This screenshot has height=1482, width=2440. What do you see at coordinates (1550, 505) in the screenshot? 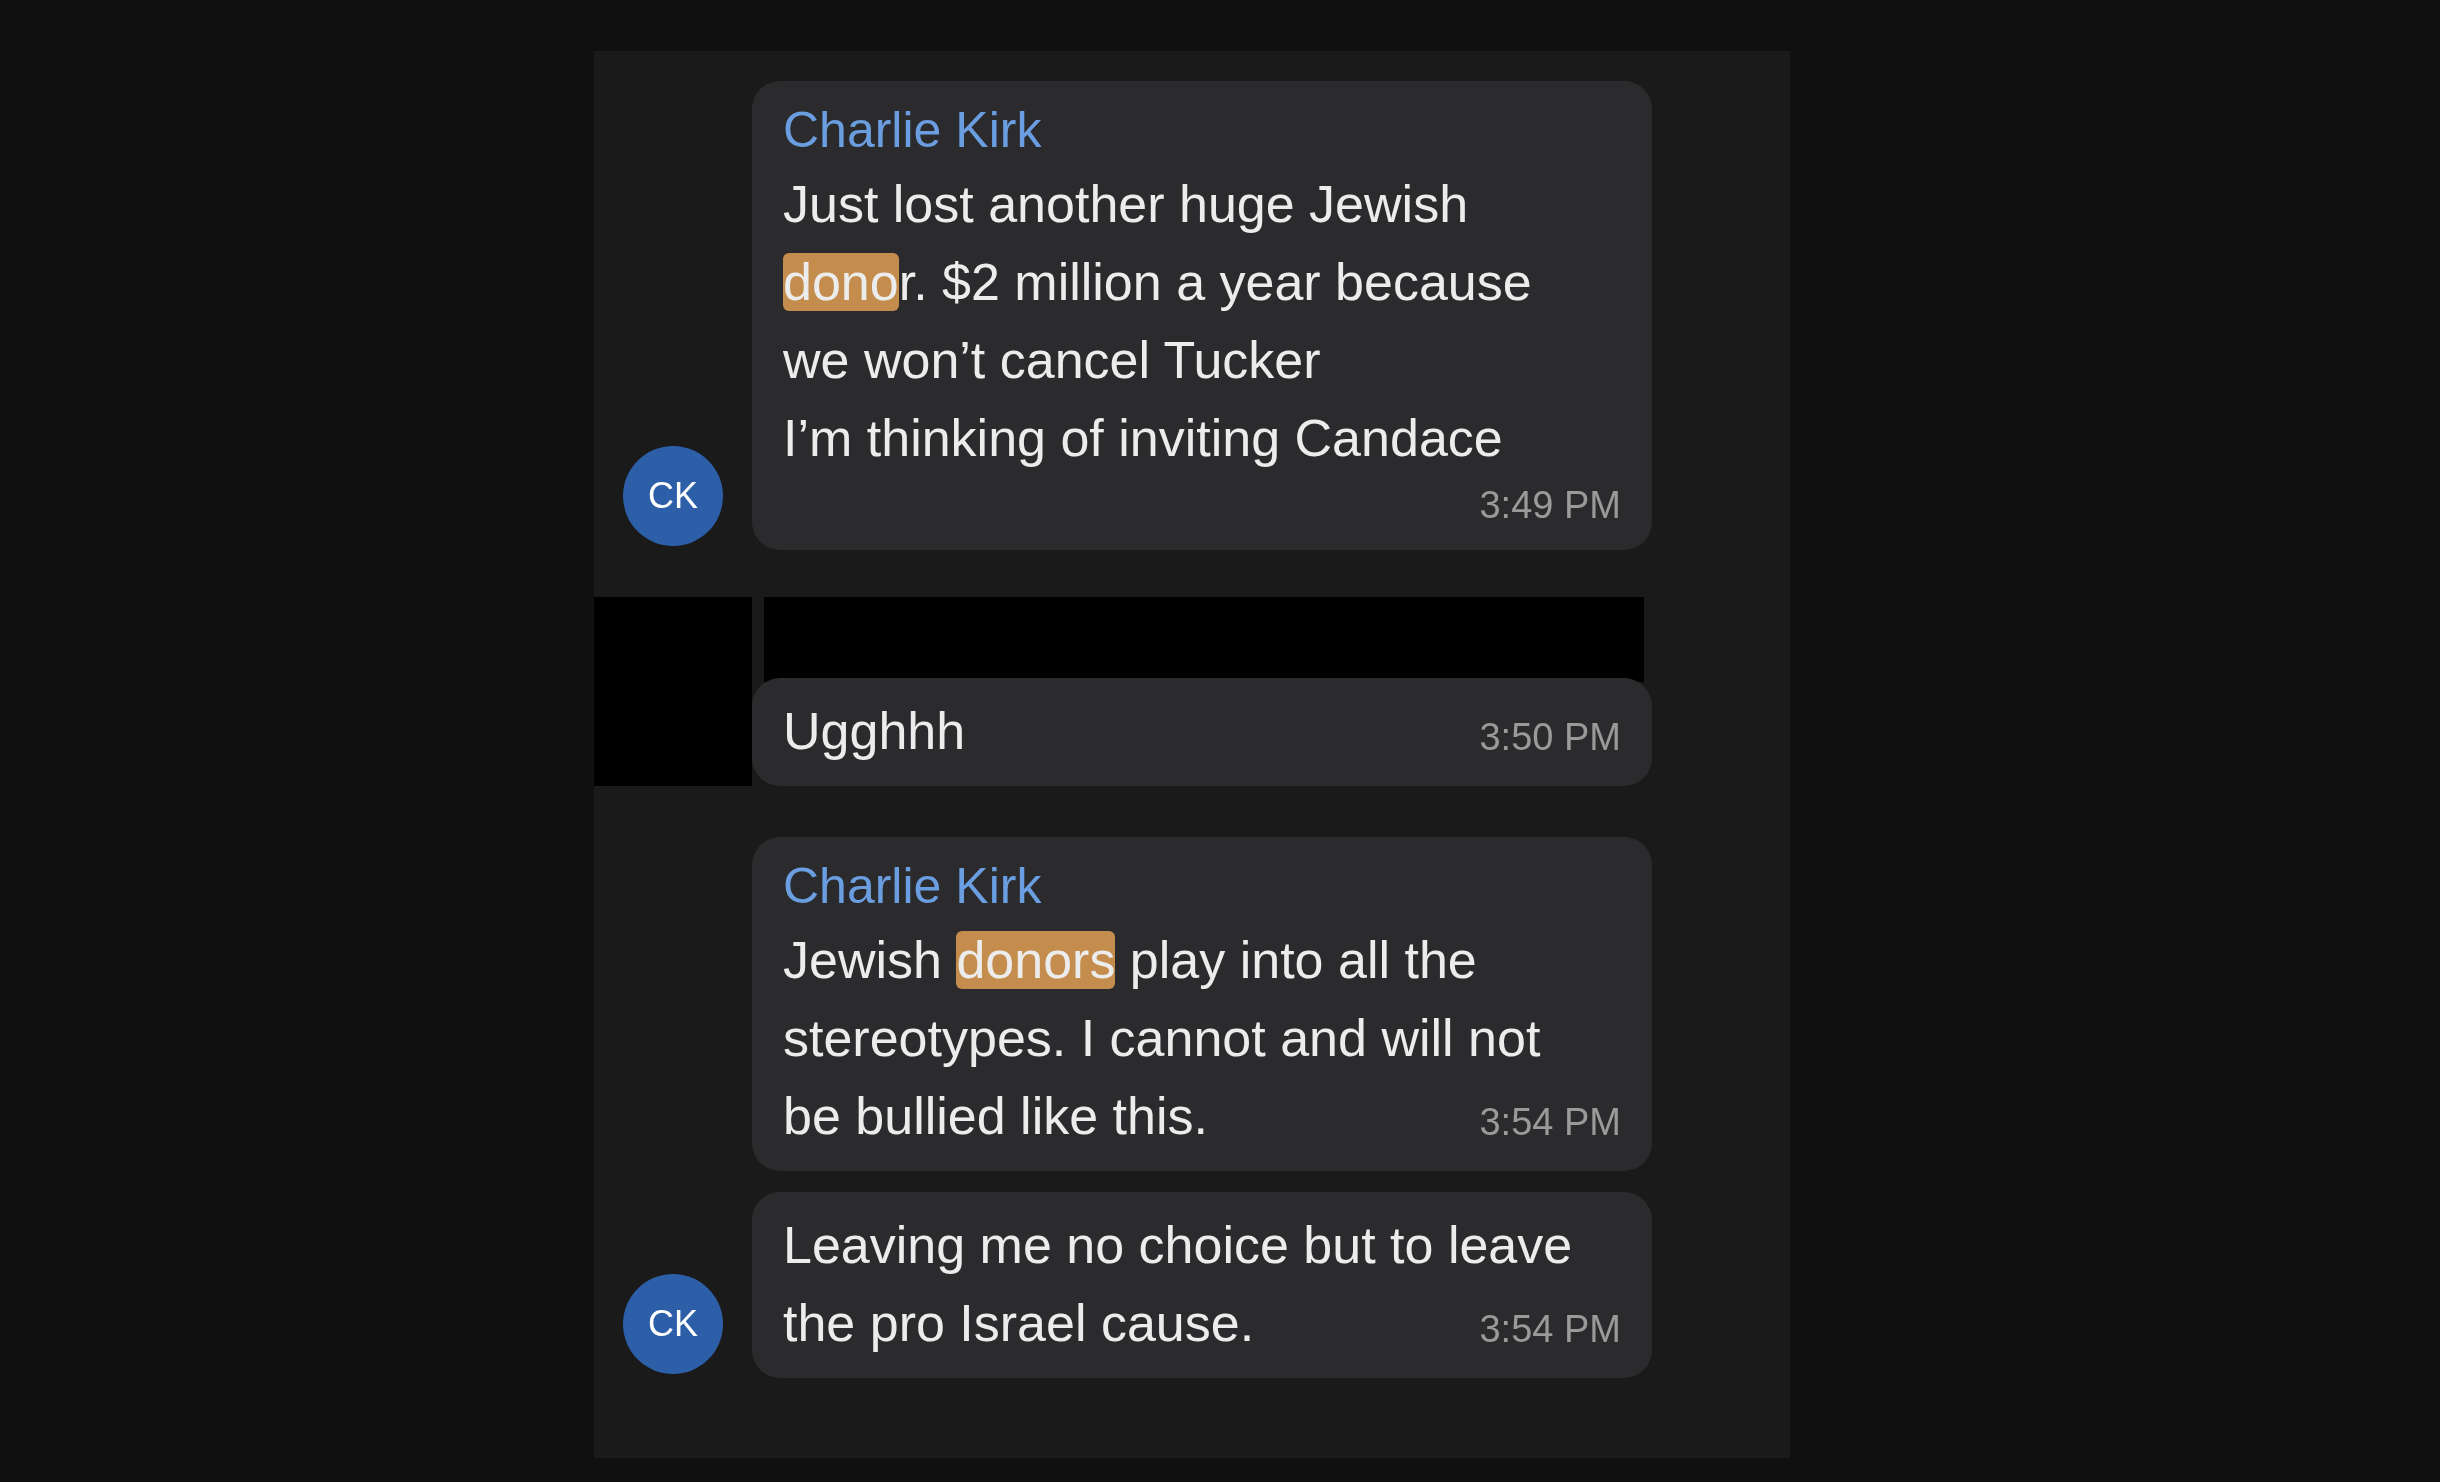
I see `message-time: 3:49 PM` at bounding box center [1550, 505].